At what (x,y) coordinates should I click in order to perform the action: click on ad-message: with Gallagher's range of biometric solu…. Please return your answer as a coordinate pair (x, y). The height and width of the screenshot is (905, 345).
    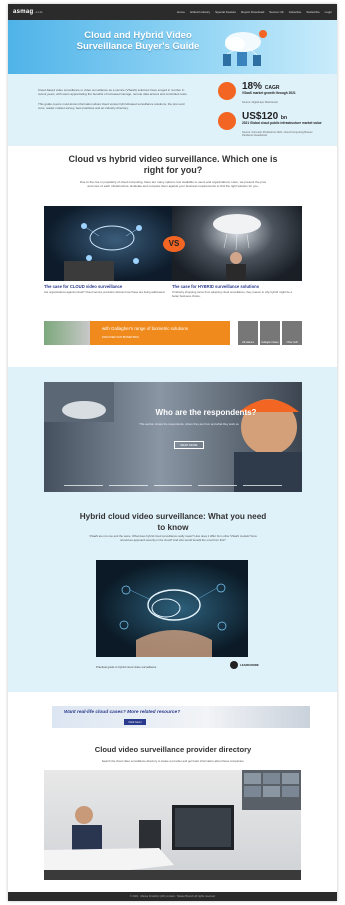
    Looking at the image, I should click on (160, 333).